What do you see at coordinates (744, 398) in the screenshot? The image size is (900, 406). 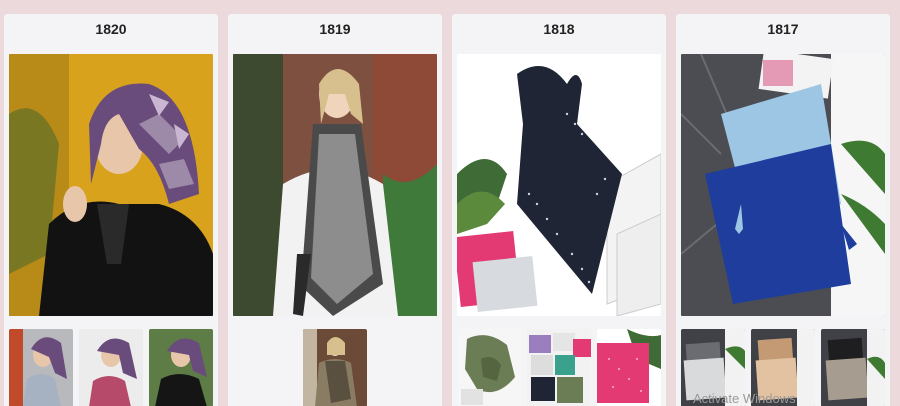 I see `activate-windows-watermark: Activate Windows` at bounding box center [744, 398].